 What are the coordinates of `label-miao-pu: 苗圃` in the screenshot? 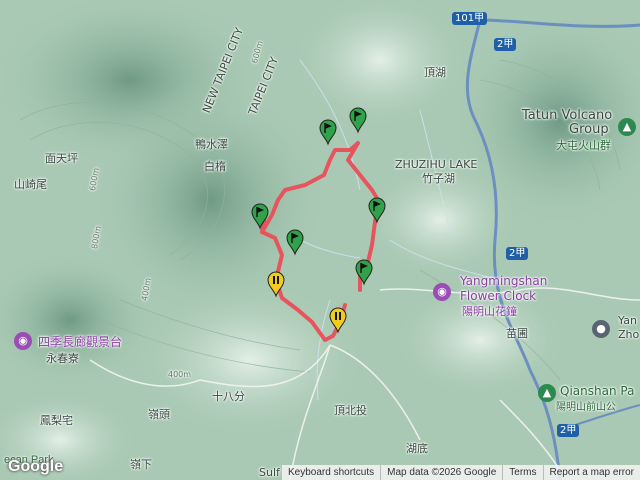 It's located at (517, 333).